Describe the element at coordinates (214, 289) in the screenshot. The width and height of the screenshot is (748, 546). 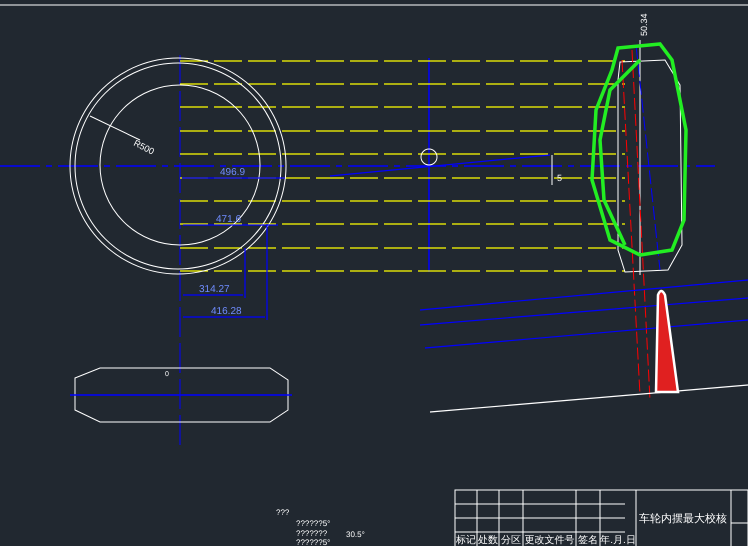
I see `dimension-text: 314.27` at that location.